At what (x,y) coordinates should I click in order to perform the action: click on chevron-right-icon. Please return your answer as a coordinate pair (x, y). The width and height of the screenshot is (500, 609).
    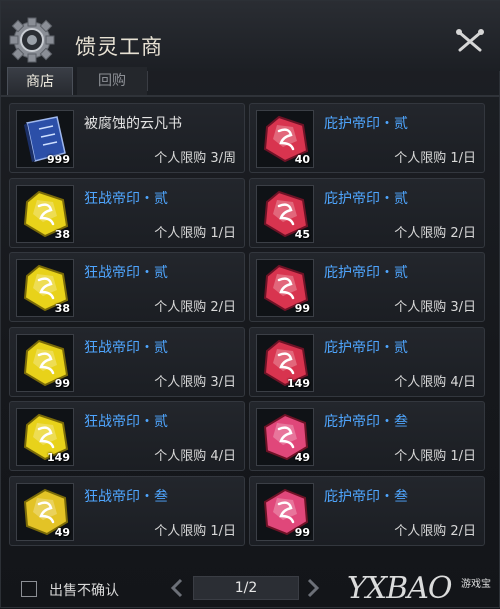
    Looking at the image, I should click on (313, 588).